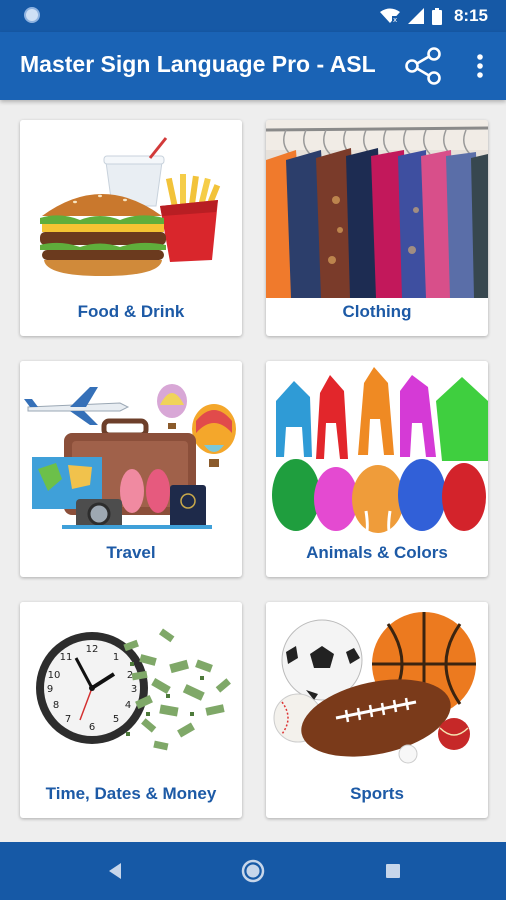  I want to click on category-card-sports: Sports, so click(377, 710).